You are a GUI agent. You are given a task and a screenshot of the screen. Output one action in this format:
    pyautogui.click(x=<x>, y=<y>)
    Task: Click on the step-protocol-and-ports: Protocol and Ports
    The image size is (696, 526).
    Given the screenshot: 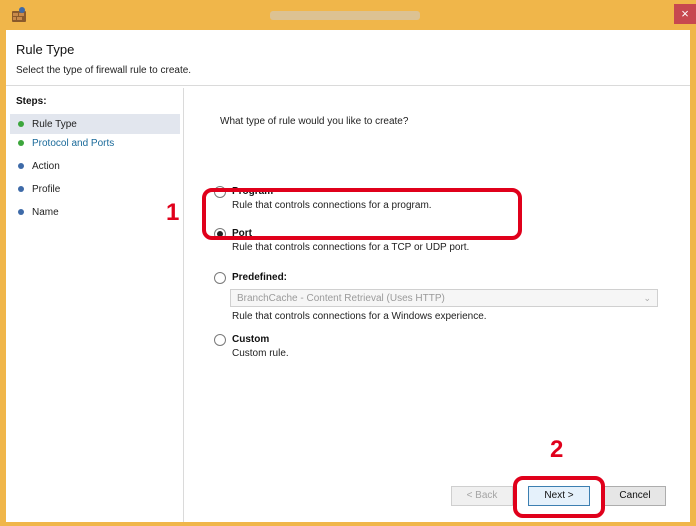 What is the action you would take?
    pyautogui.click(x=95, y=143)
    